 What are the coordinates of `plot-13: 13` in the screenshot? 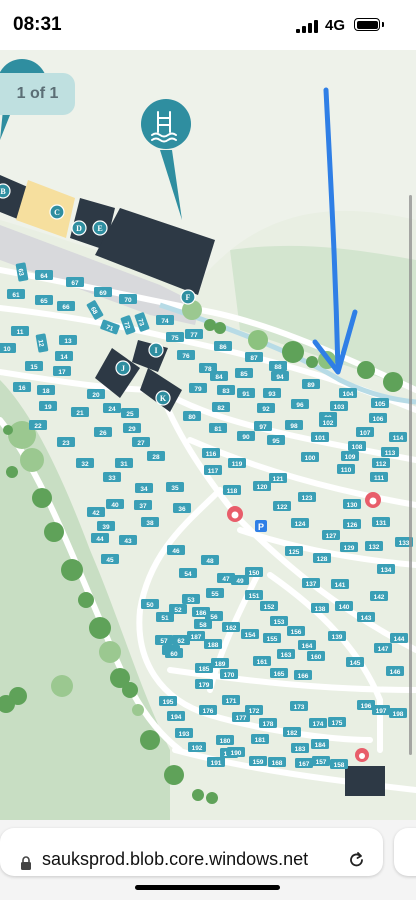 It's located at (68, 340).